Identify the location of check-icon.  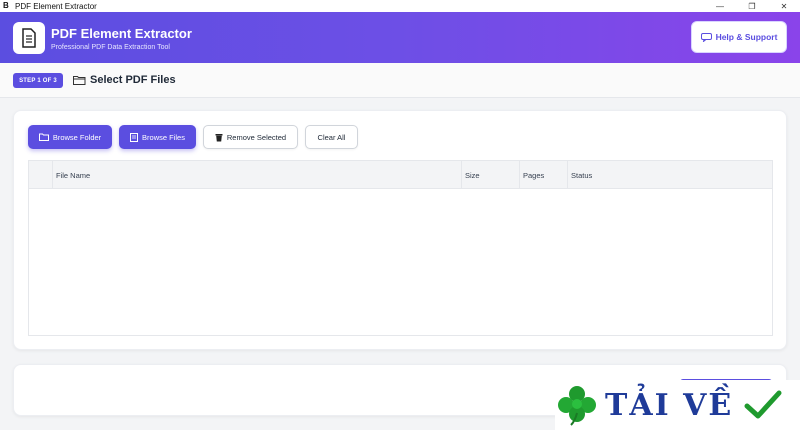
(763, 404).